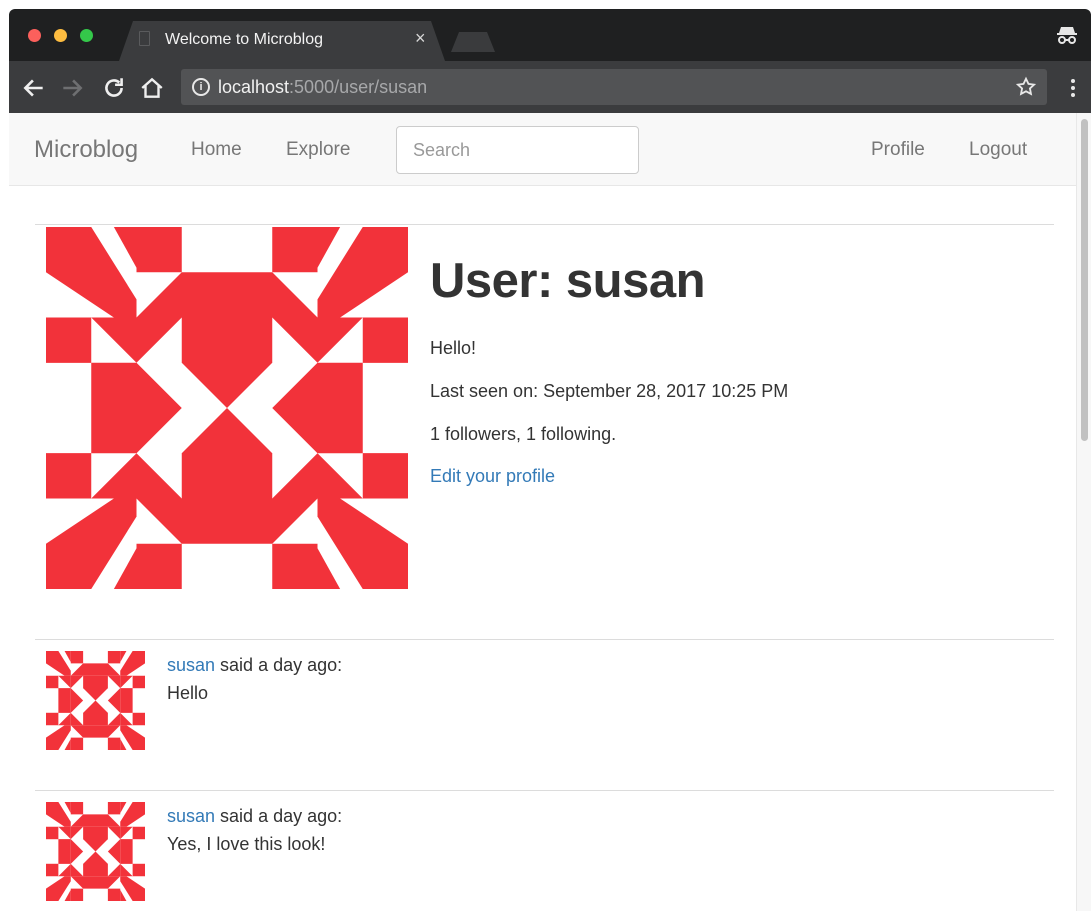  Describe the element at coordinates (517, 150) in the screenshot. I see `search-input` at that location.